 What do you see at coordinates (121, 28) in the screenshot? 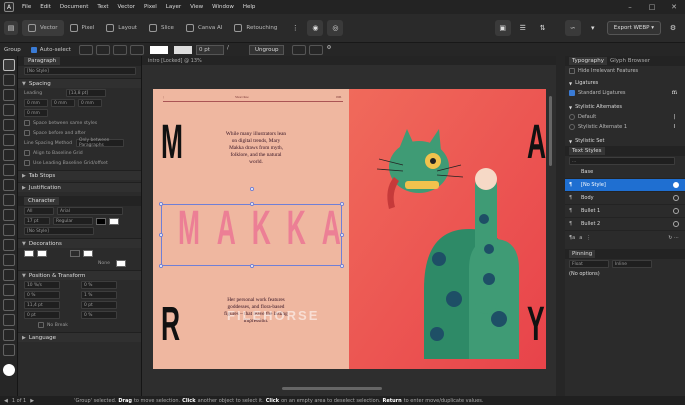
I see `persona-layout: Layout` at bounding box center [121, 28].